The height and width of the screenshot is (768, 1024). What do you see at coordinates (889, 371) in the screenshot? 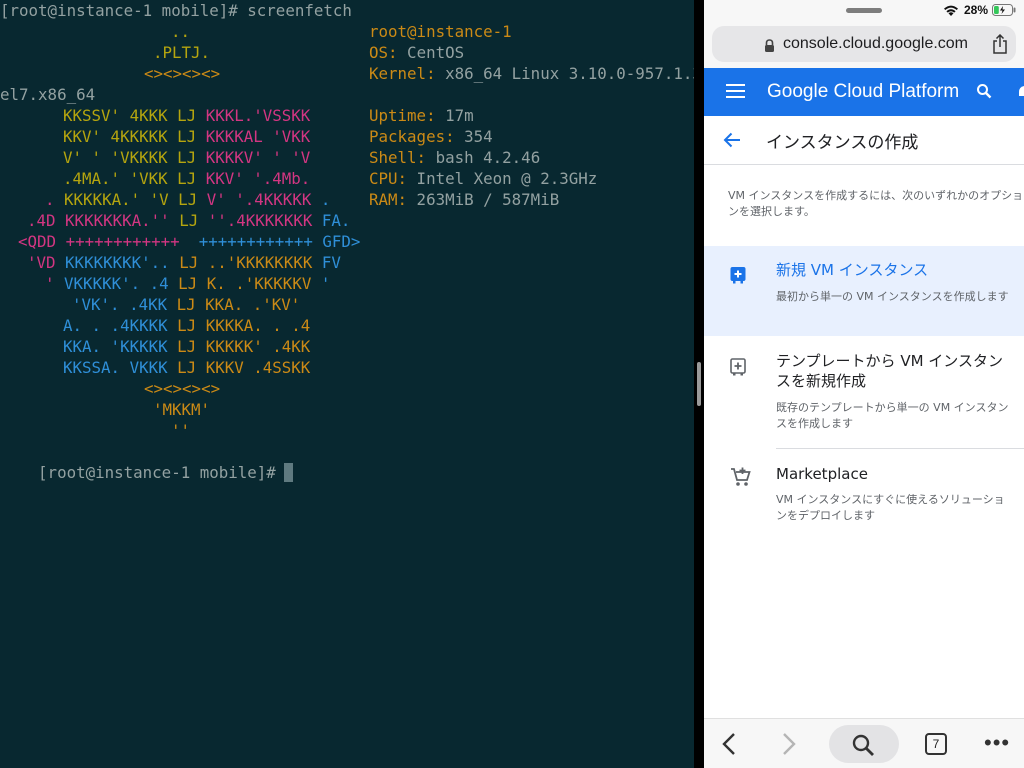
I see `option-title: テンプレートから VM インスタンスを新規作成` at bounding box center [889, 371].